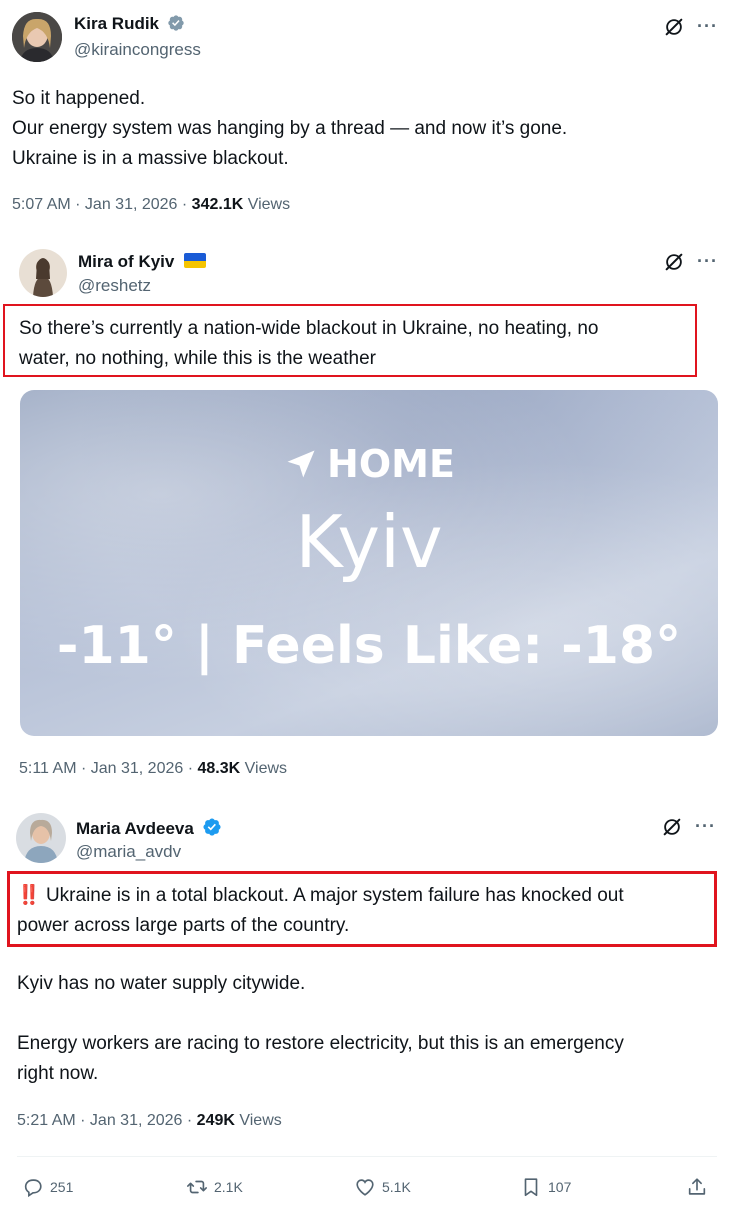  Describe the element at coordinates (126, 261) in the screenshot. I see `display-name: Mira of Kyiv` at that location.